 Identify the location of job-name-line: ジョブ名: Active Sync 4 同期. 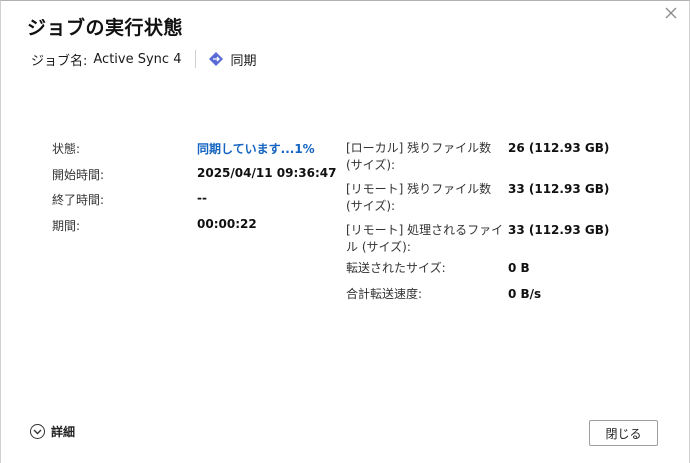
(144, 59).